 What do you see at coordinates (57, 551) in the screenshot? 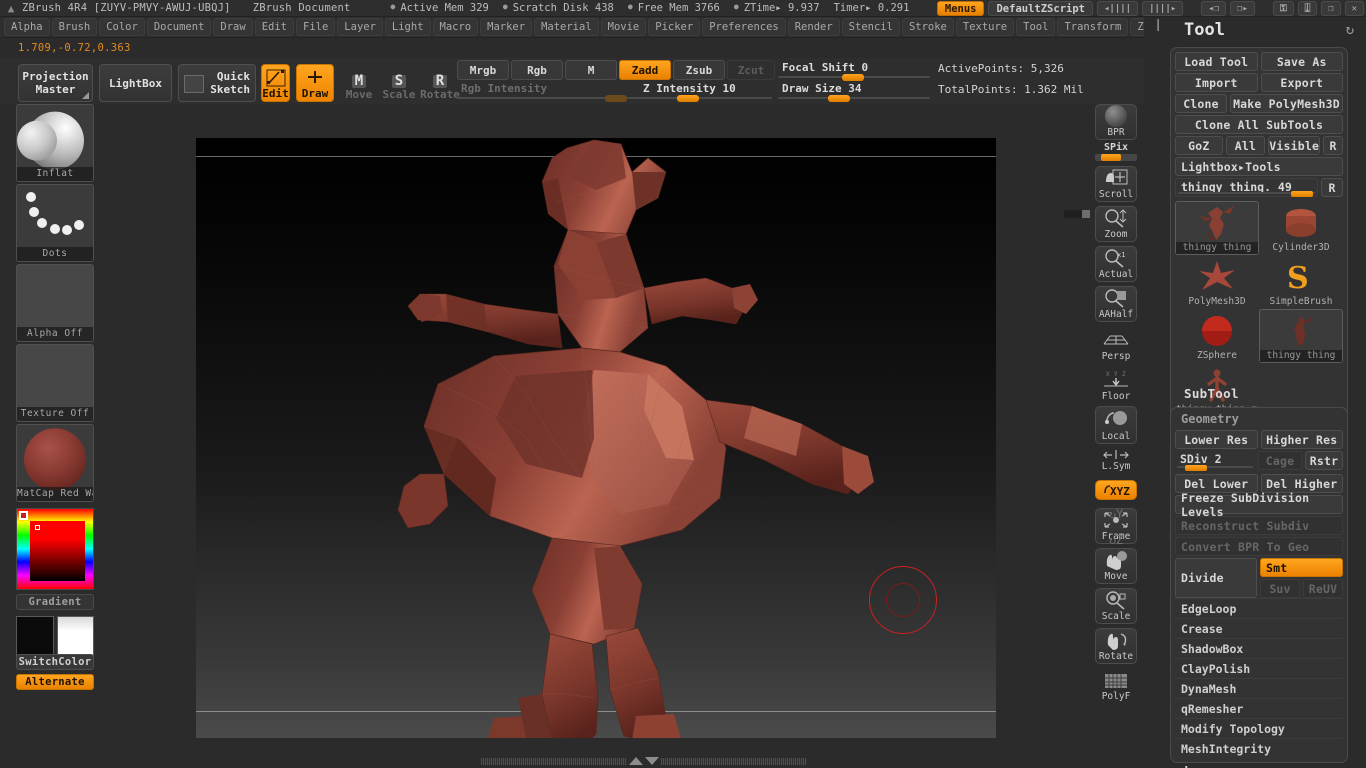
I see `color-picker-sv-area` at bounding box center [57, 551].